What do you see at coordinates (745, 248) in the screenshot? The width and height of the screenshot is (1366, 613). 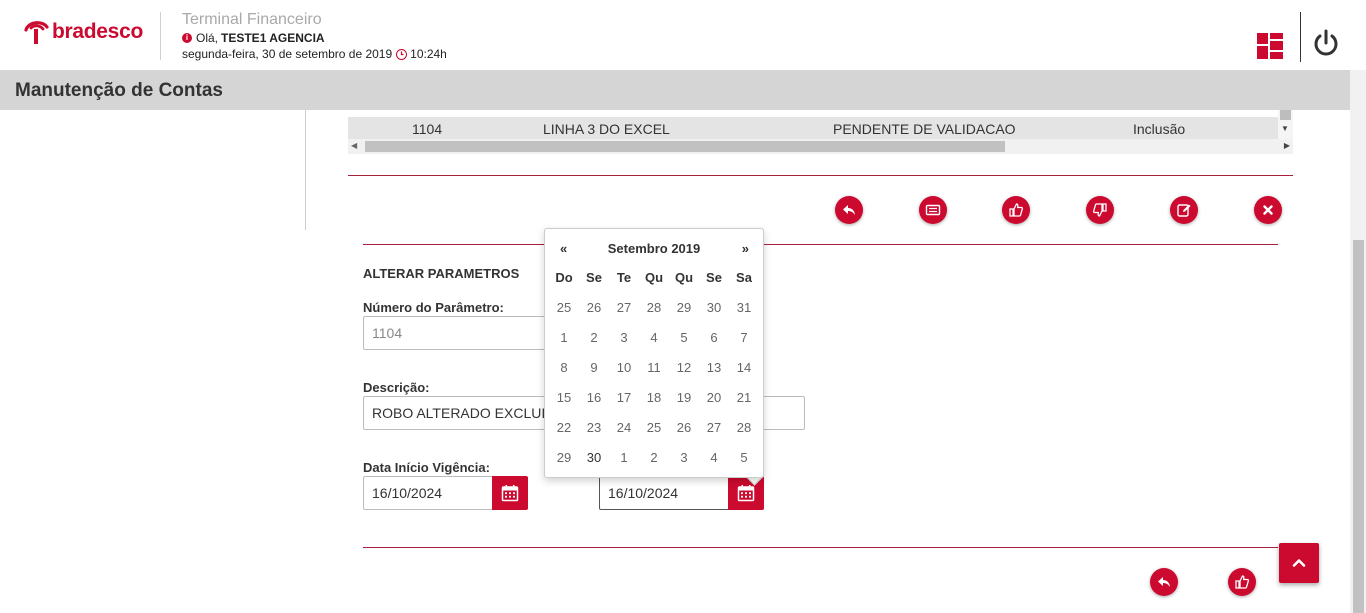 I see `datepicker-next-button: »` at bounding box center [745, 248].